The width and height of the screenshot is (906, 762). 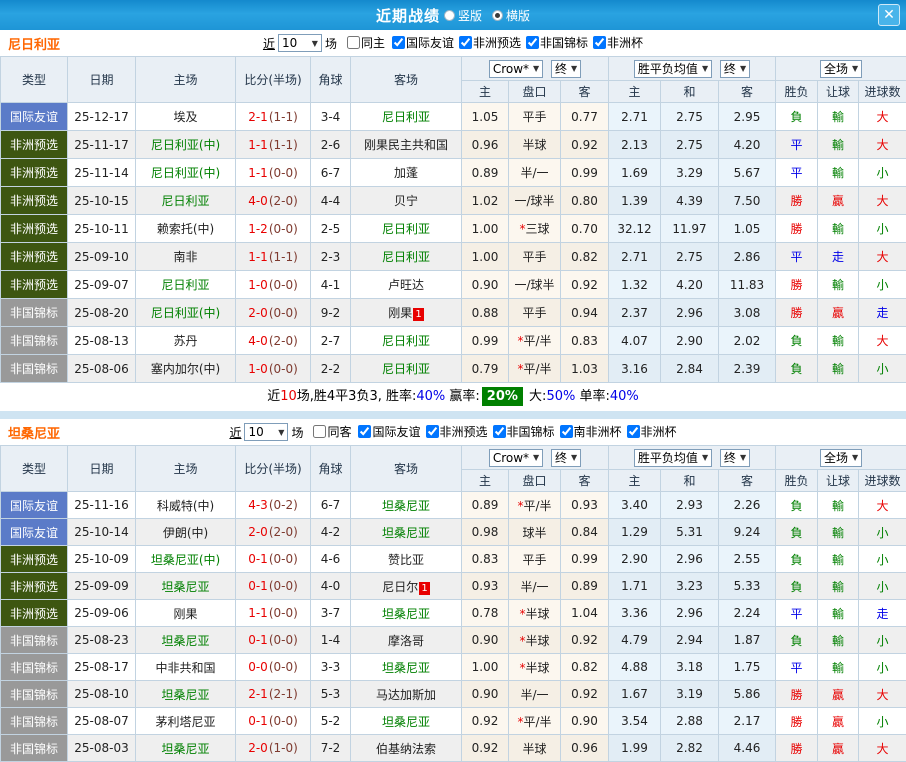 I want to click on home-team-name: 坦桑尼亚(中), so click(x=185, y=560).